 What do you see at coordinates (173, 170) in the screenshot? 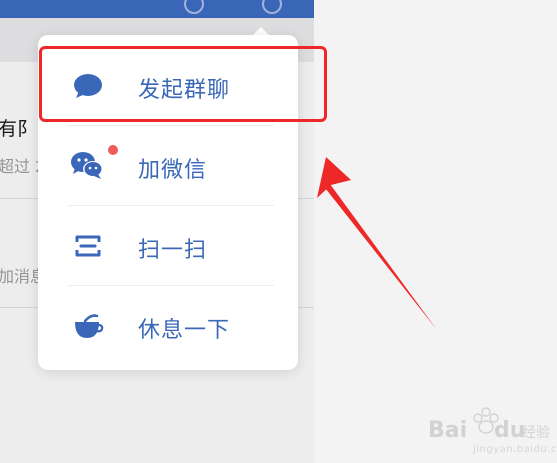
I see `menu-label: 加微信` at bounding box center [173, 170].